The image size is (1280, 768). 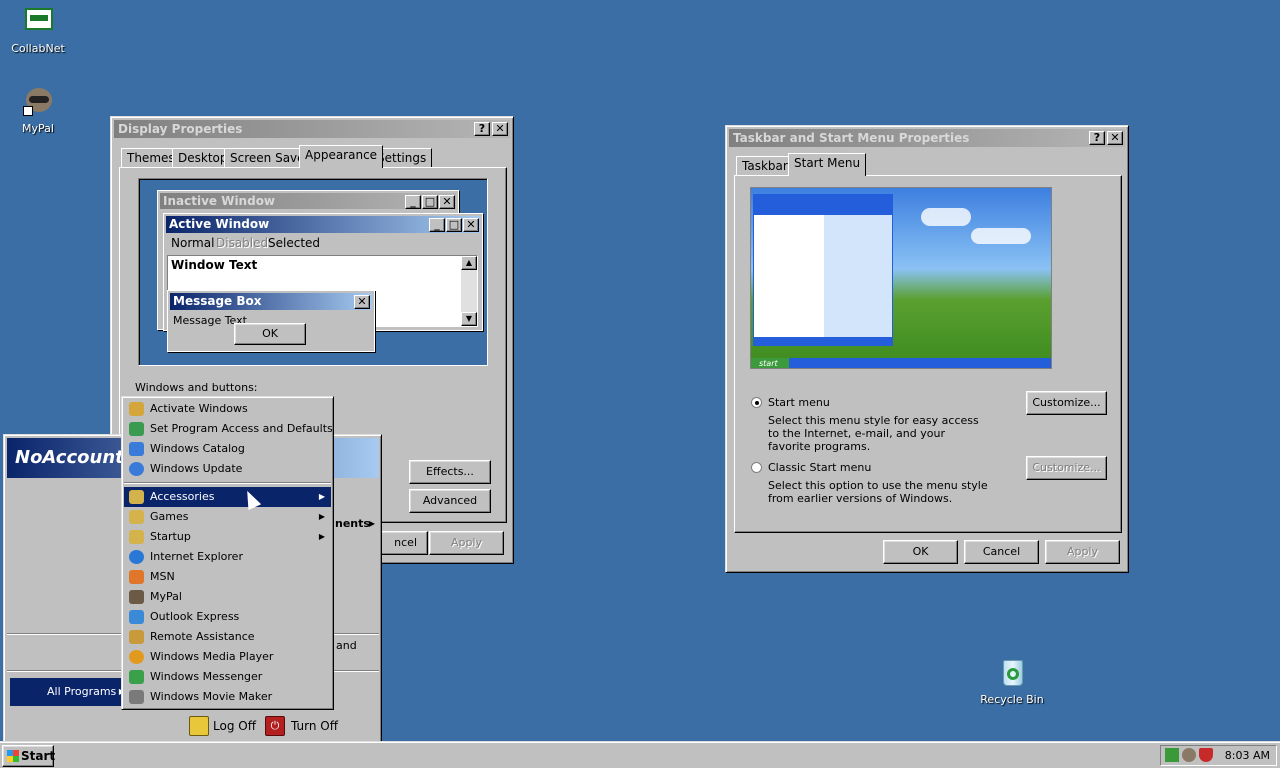 What do you see at coordinates (1012, 699) in the screenshot?
I see `desktop-icon-label: Recycle Bin` at bounding box center [1012, 699].